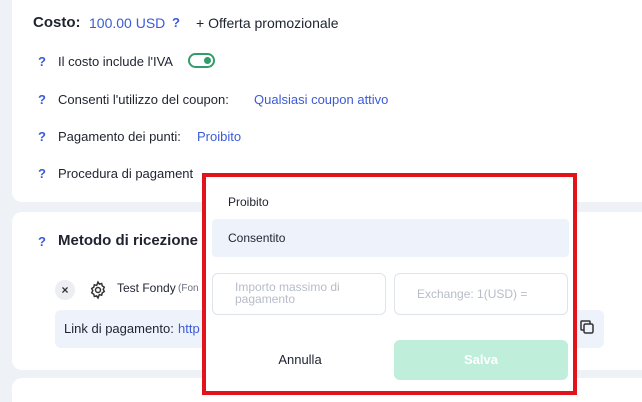 Image resolution: width=642 pixels, height=402 pixels. Describe the element at coordinates (201, 60) in the screenshot. I see `vat-toggle` at that location.